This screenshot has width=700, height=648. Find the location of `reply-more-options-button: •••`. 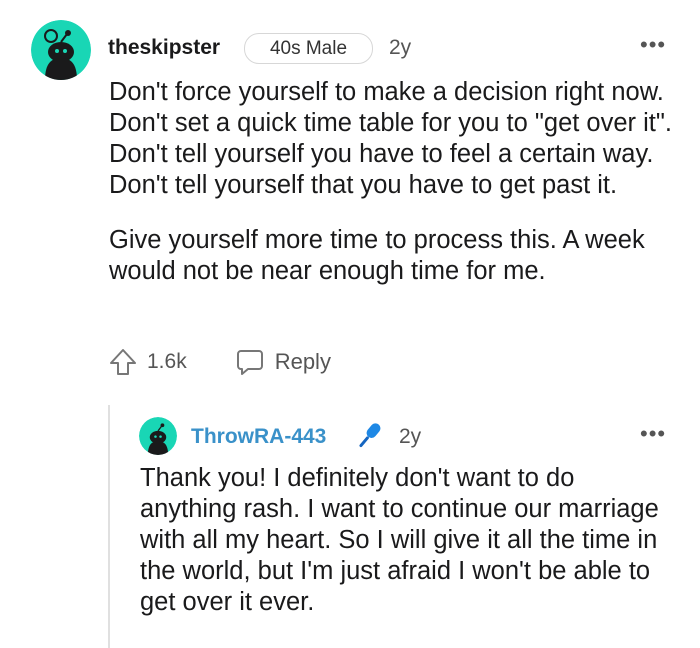

reply-more-options-button: ••• is located at coordinates (653, 434).